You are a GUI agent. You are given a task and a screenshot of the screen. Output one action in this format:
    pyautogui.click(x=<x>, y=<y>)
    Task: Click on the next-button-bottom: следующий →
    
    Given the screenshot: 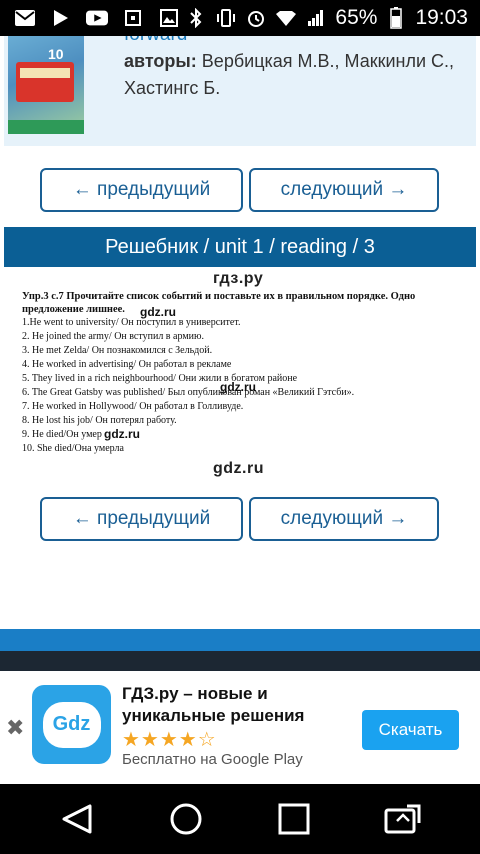 What is the action you would take?
    pyautogui.click(x=344, y=519)
    